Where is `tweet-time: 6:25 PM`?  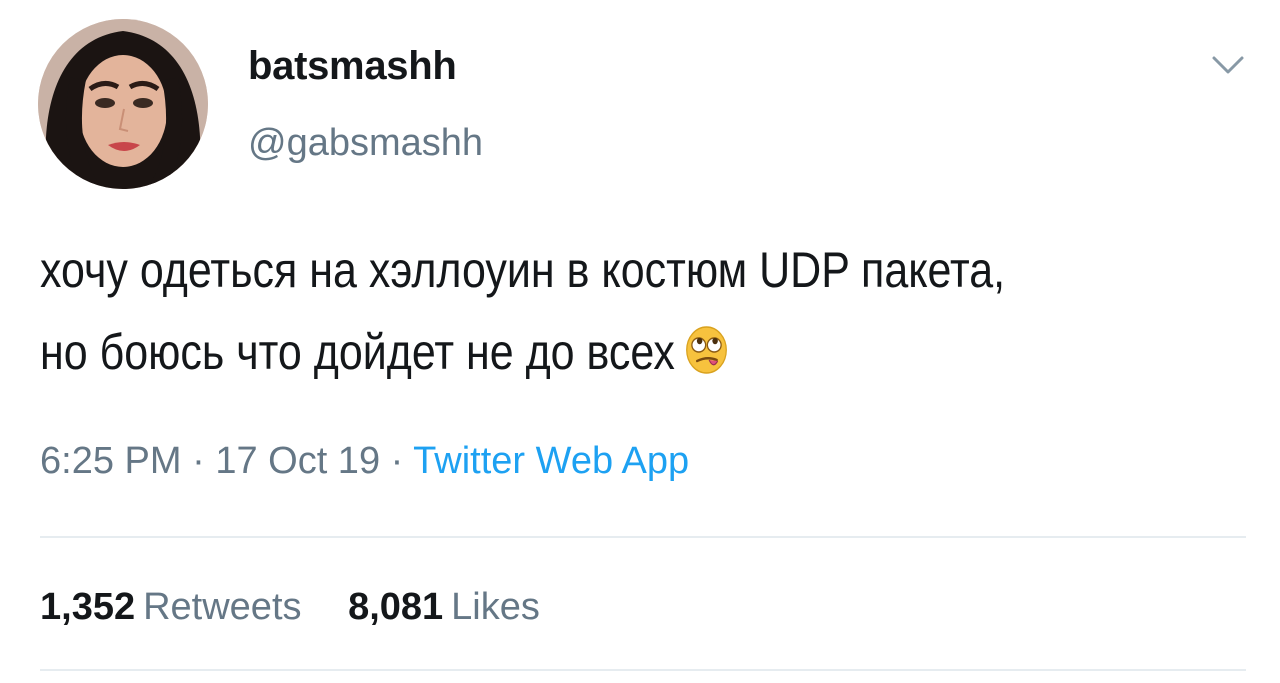 tweet-time: 6:25 PM is located at coordinates (111, 461).